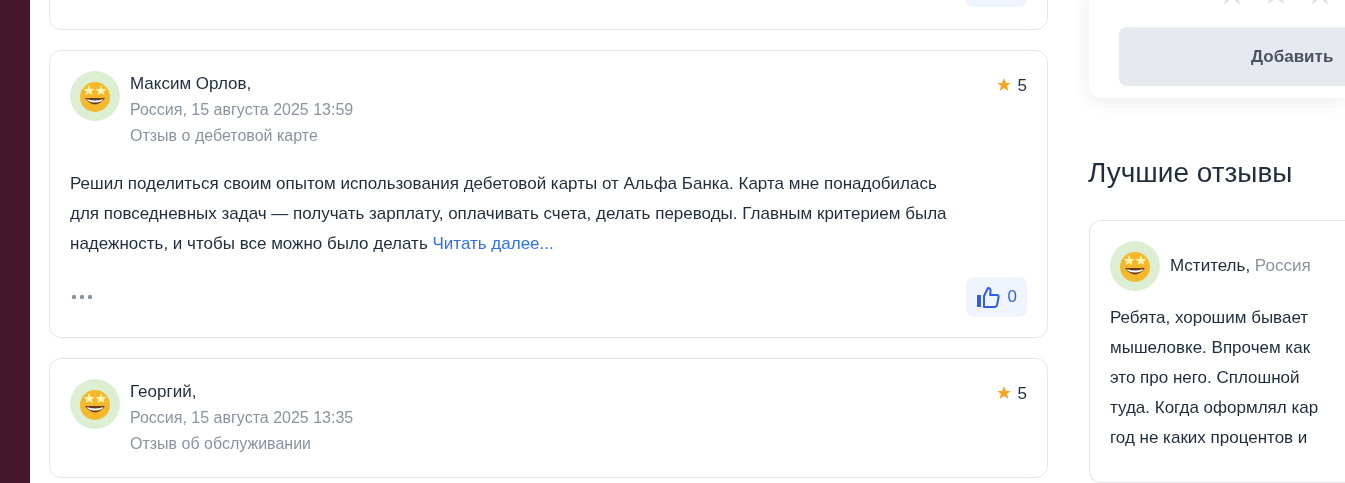 The height and width of the screenshot is (483, 1345). What do you see at coordinates (221, 444) in the screenshot?
I see `review-topic: Отзыв об обслуживании` at bounding box center [221, 444].